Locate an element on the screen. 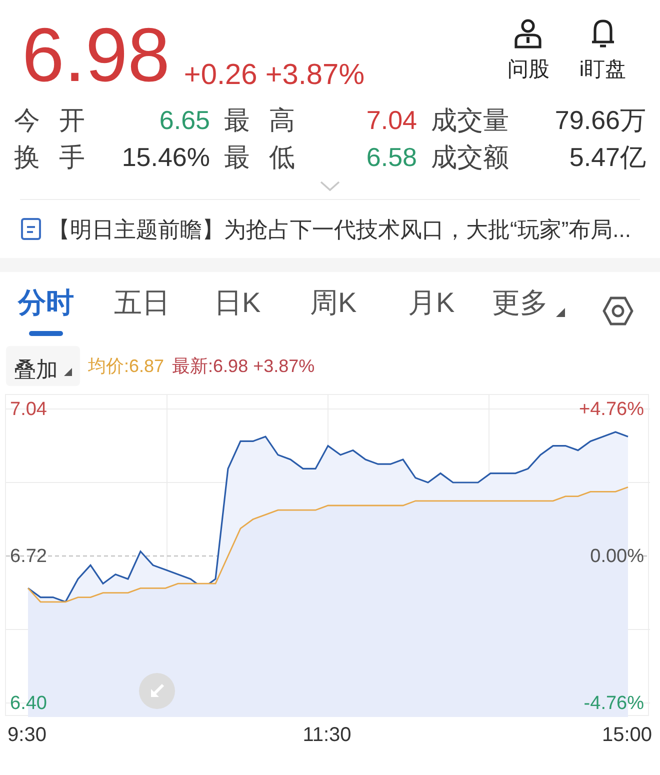  stat-label: 最 高 is located at coordinates (259, 120).